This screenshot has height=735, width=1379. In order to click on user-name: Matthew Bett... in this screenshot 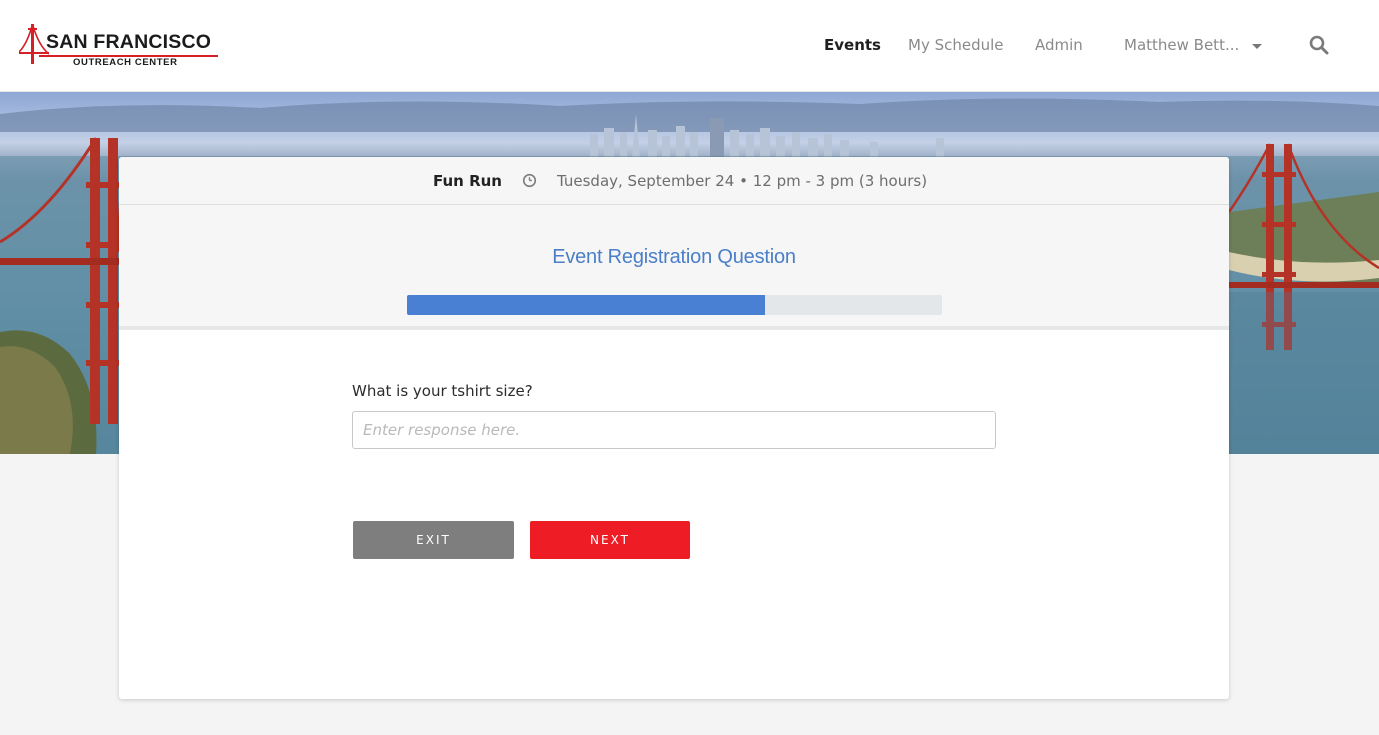, I will do `click(1182, 45)`.